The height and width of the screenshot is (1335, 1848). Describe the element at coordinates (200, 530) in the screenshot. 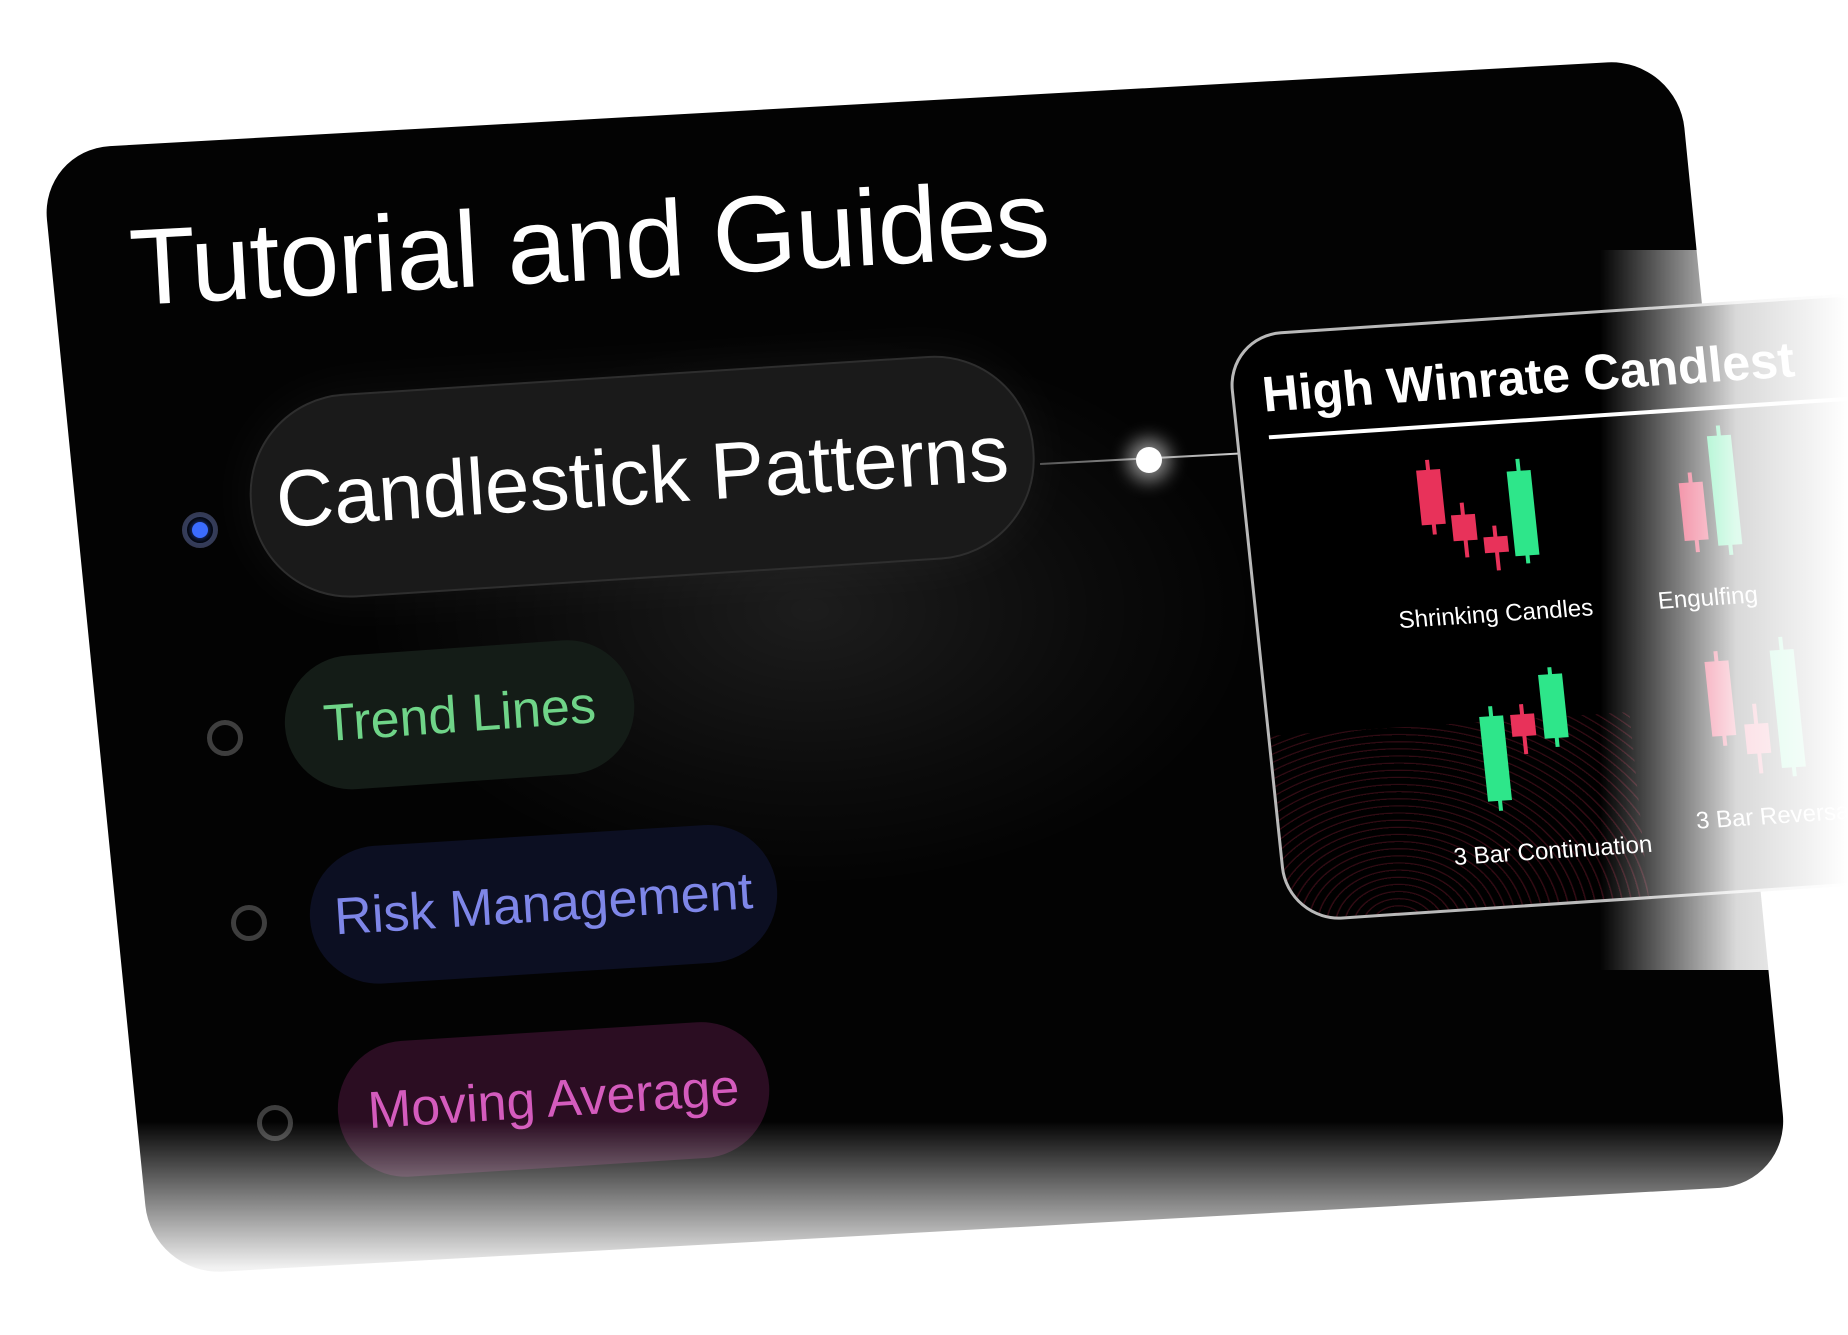

I see `radio-candlestick-patterns` at that location.